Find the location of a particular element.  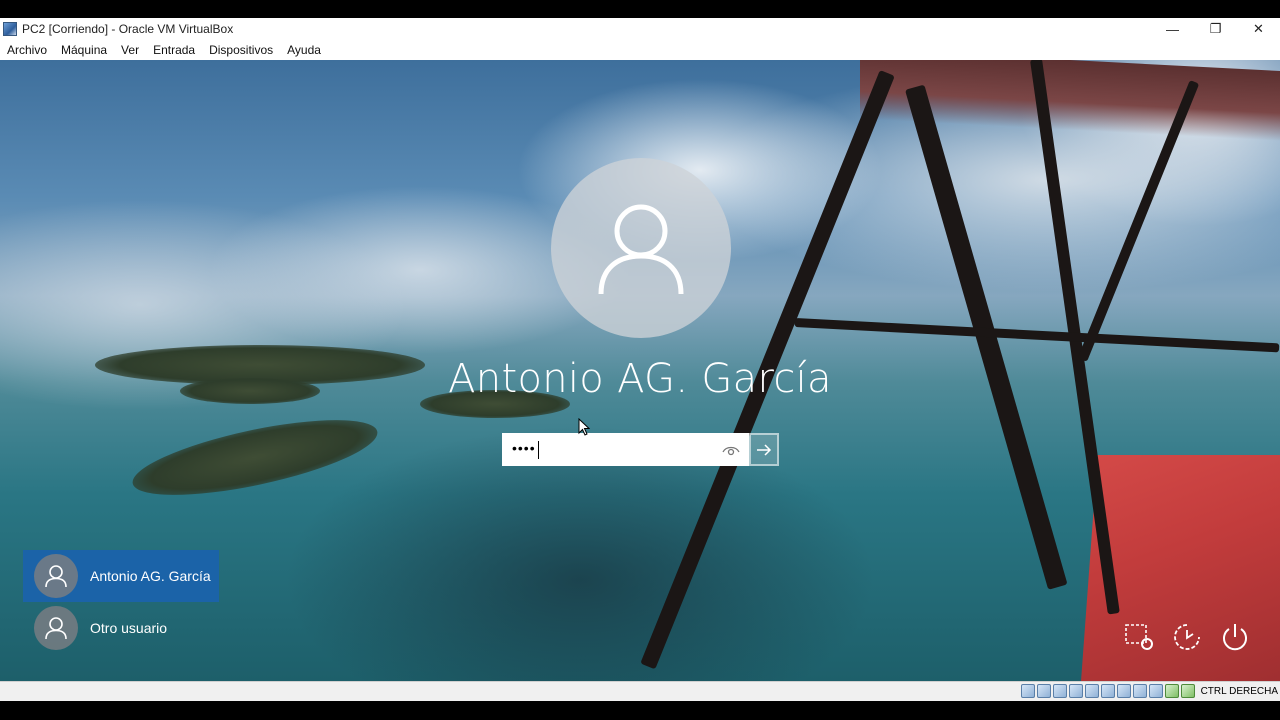

host-key-label: CTRL DERECHA is located at coordinates (1239, 691).